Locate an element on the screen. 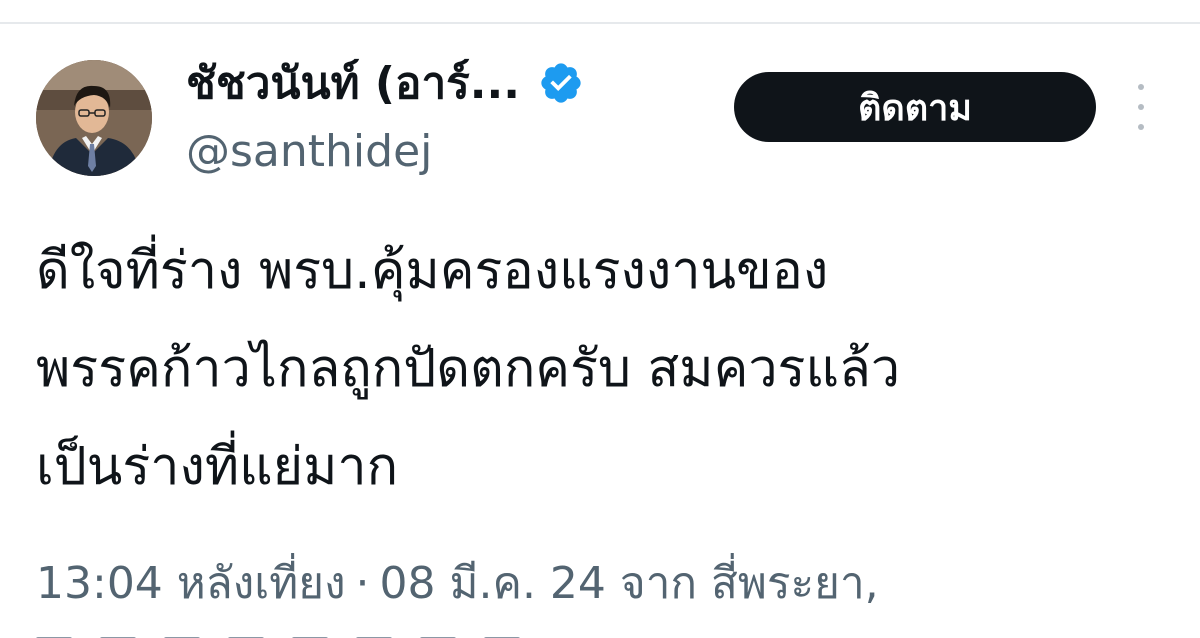 Image resolution: width=1200 pixels, height=638 pixels. avatar-photo is located at coordinates (94, 118).